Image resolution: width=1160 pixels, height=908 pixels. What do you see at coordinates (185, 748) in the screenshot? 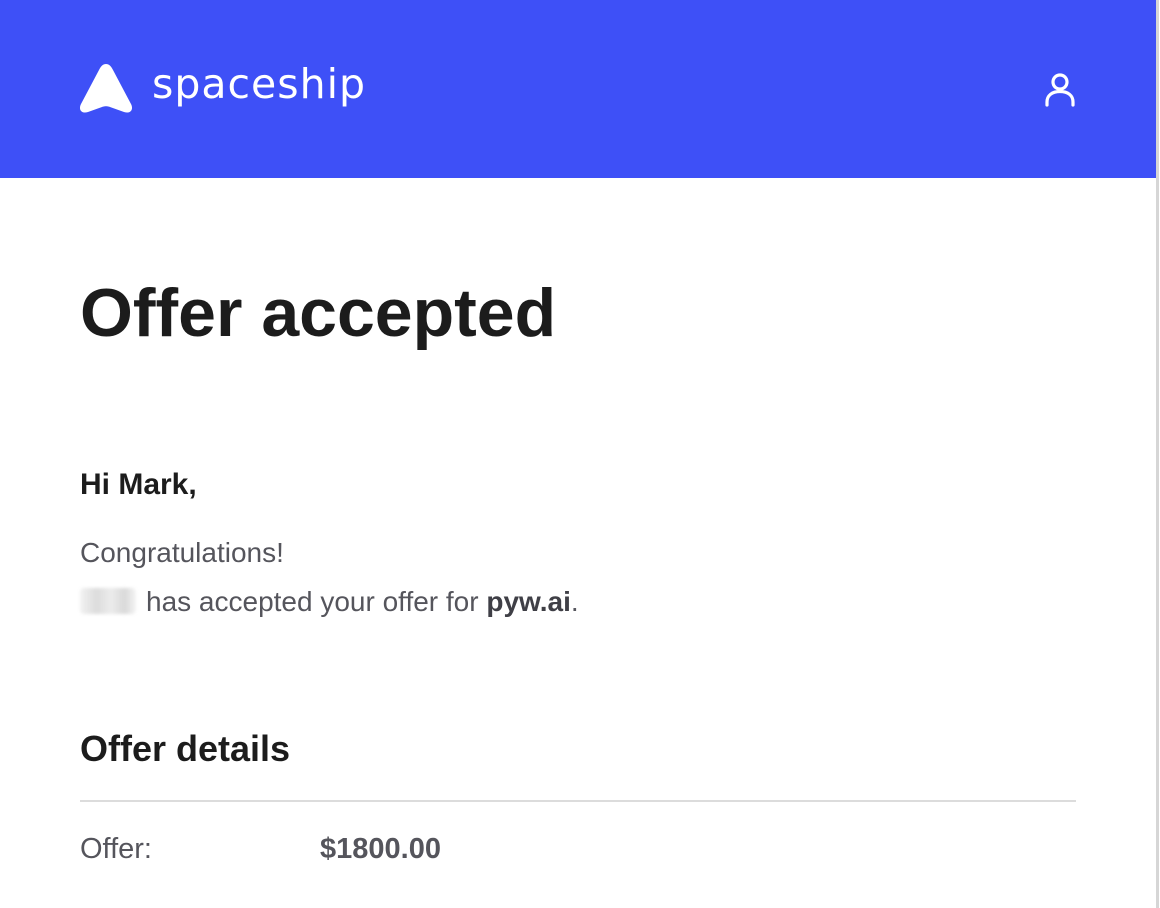
I see `offer-details-heading: Offer details` at bounding box center [185, 748].